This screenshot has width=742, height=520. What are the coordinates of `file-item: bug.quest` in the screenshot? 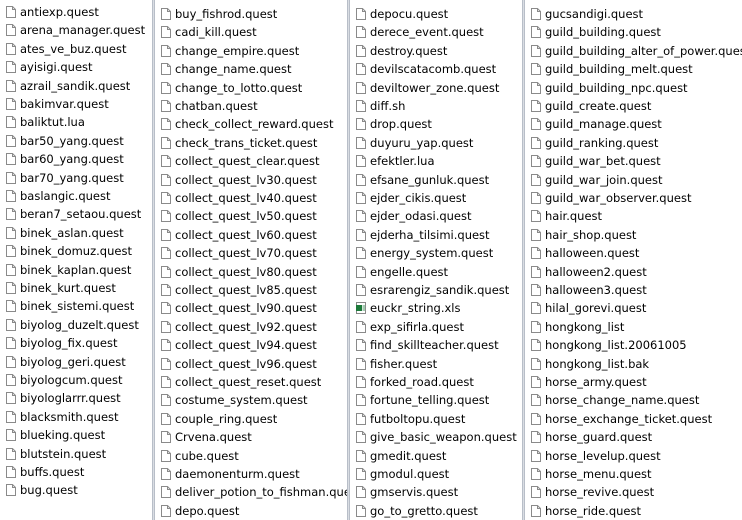 It's located at (76, 490).